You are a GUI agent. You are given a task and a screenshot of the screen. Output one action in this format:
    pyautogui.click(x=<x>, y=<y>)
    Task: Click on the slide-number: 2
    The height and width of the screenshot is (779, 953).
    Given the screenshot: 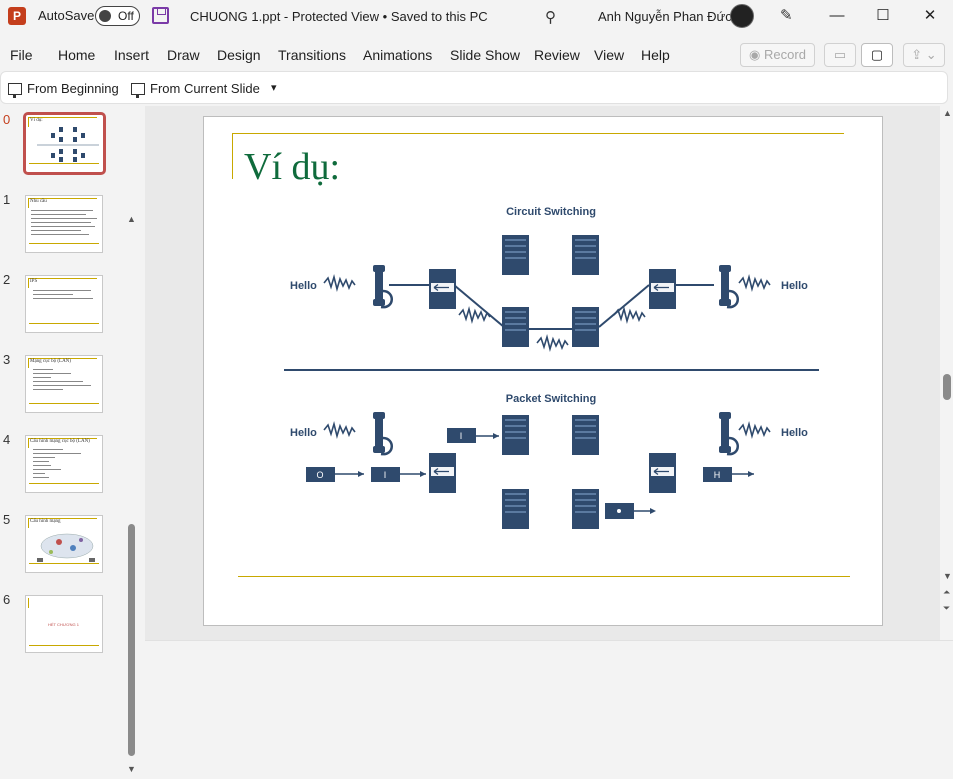 What is the action you would take?
    pyautogui.click(x=7, y=279)
    